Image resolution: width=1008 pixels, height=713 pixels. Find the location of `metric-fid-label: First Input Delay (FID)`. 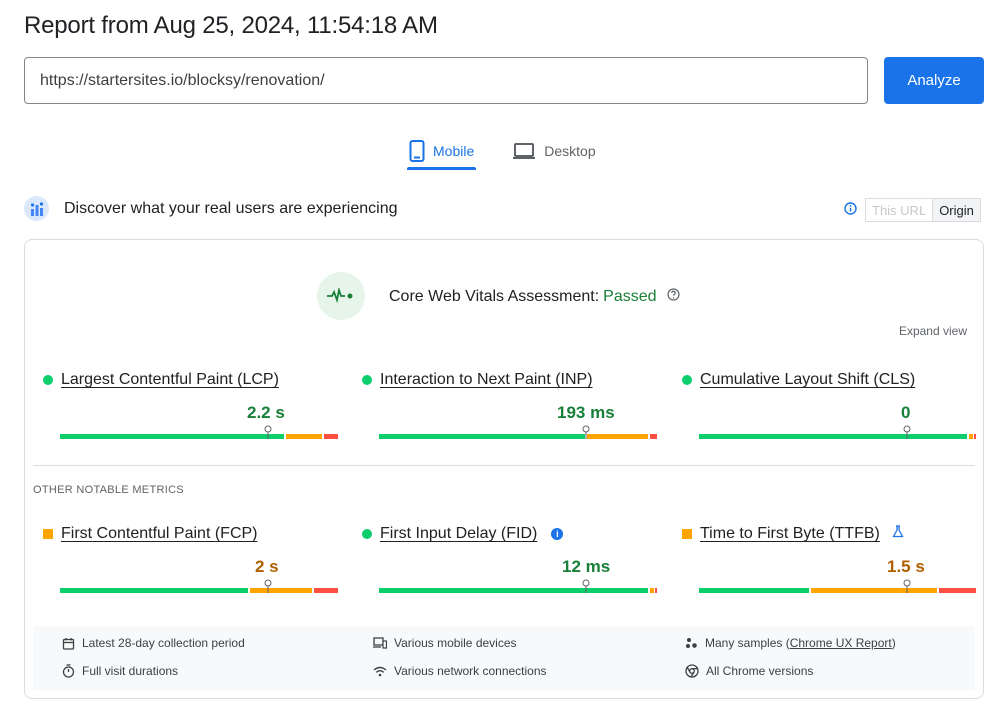

metric-fid-label: First Input Delay (FID) is located at coordinates (458, 534).